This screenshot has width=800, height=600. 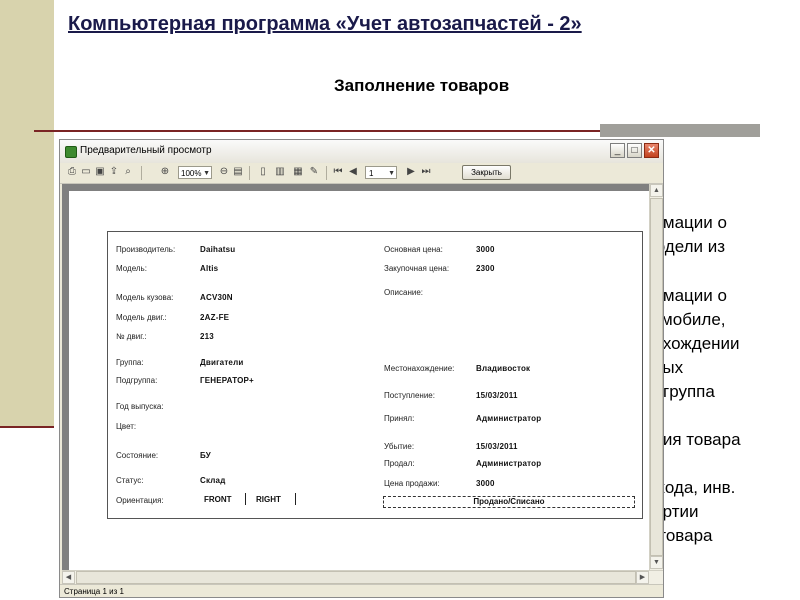 What do you see at coordinates (680, 130) in the screenshot?
I see `slide-gray-block` at bounding box center [680, 130].